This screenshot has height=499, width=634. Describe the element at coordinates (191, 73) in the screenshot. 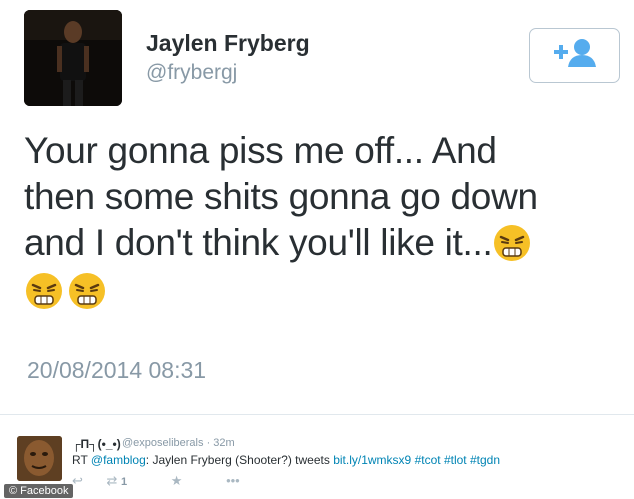

I see `author-handle: @frybergj` at that location.